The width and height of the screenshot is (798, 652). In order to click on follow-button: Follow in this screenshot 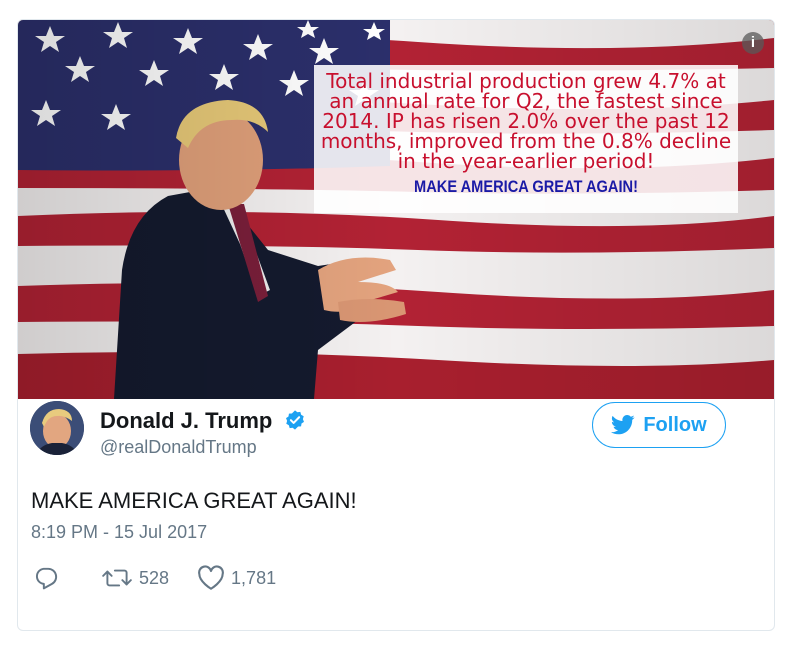, I will do `click(659, 425)`.